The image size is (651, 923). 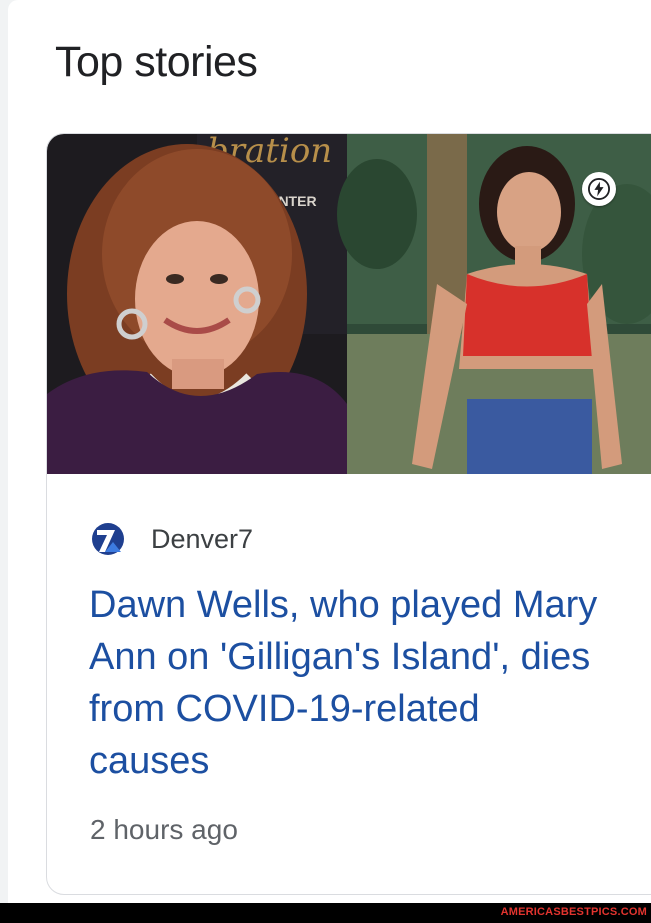 What do you see at coordinates (573, 912) in the screenshot?
I see `watermark-text: AMERICASBESTPICS.COM` at bounding box center [573, 912].